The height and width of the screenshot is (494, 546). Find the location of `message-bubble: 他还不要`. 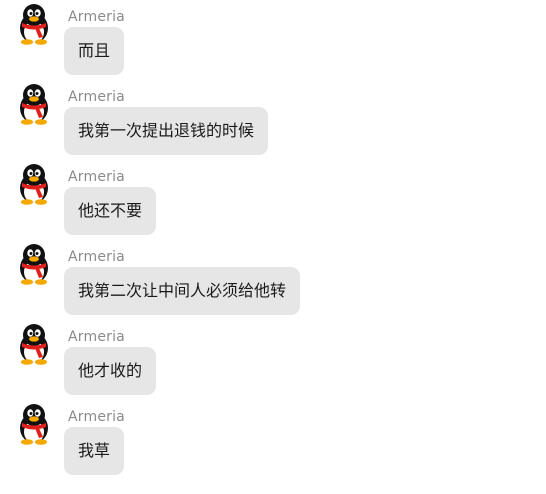

message-bubble: 他还不要 is located at coordinates (110, 211).